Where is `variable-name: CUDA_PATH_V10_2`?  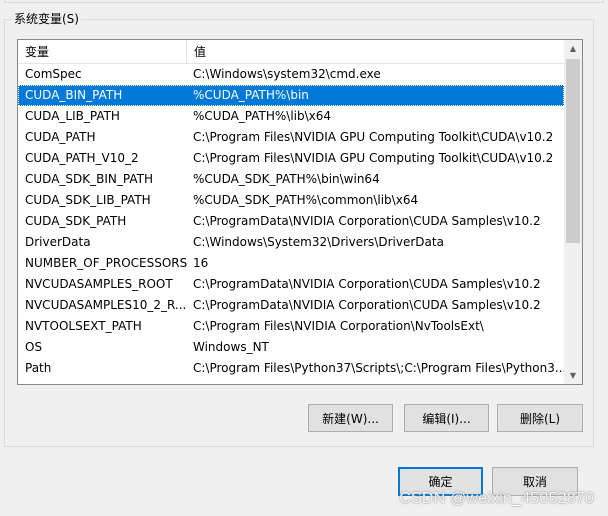
variable-name: CUDA_PATH_V10_2 is located at coordinates (82, 158).